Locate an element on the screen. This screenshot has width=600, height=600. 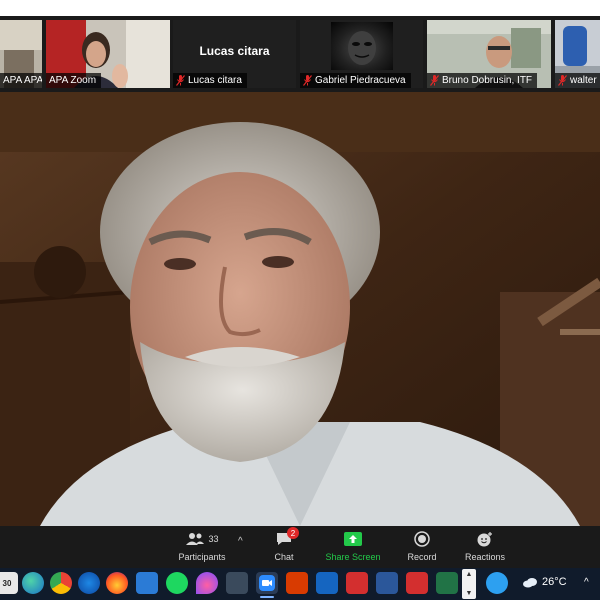
cloud-icon is located at coordinates (530, 582).